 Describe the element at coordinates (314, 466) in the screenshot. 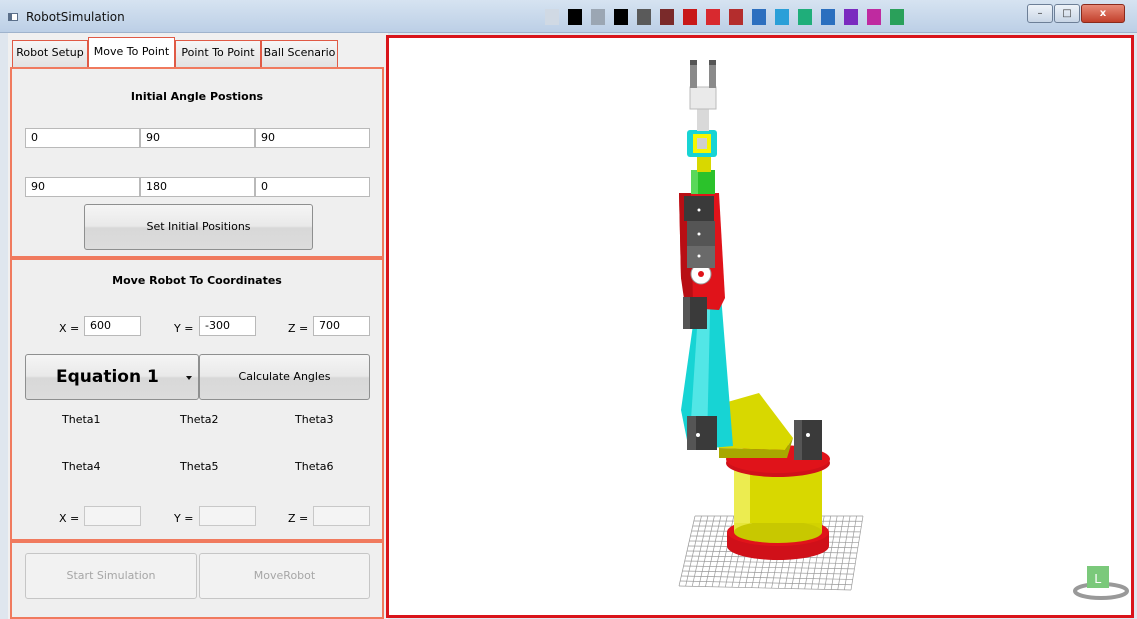

I see `theta6-label: Theta6` at that location.